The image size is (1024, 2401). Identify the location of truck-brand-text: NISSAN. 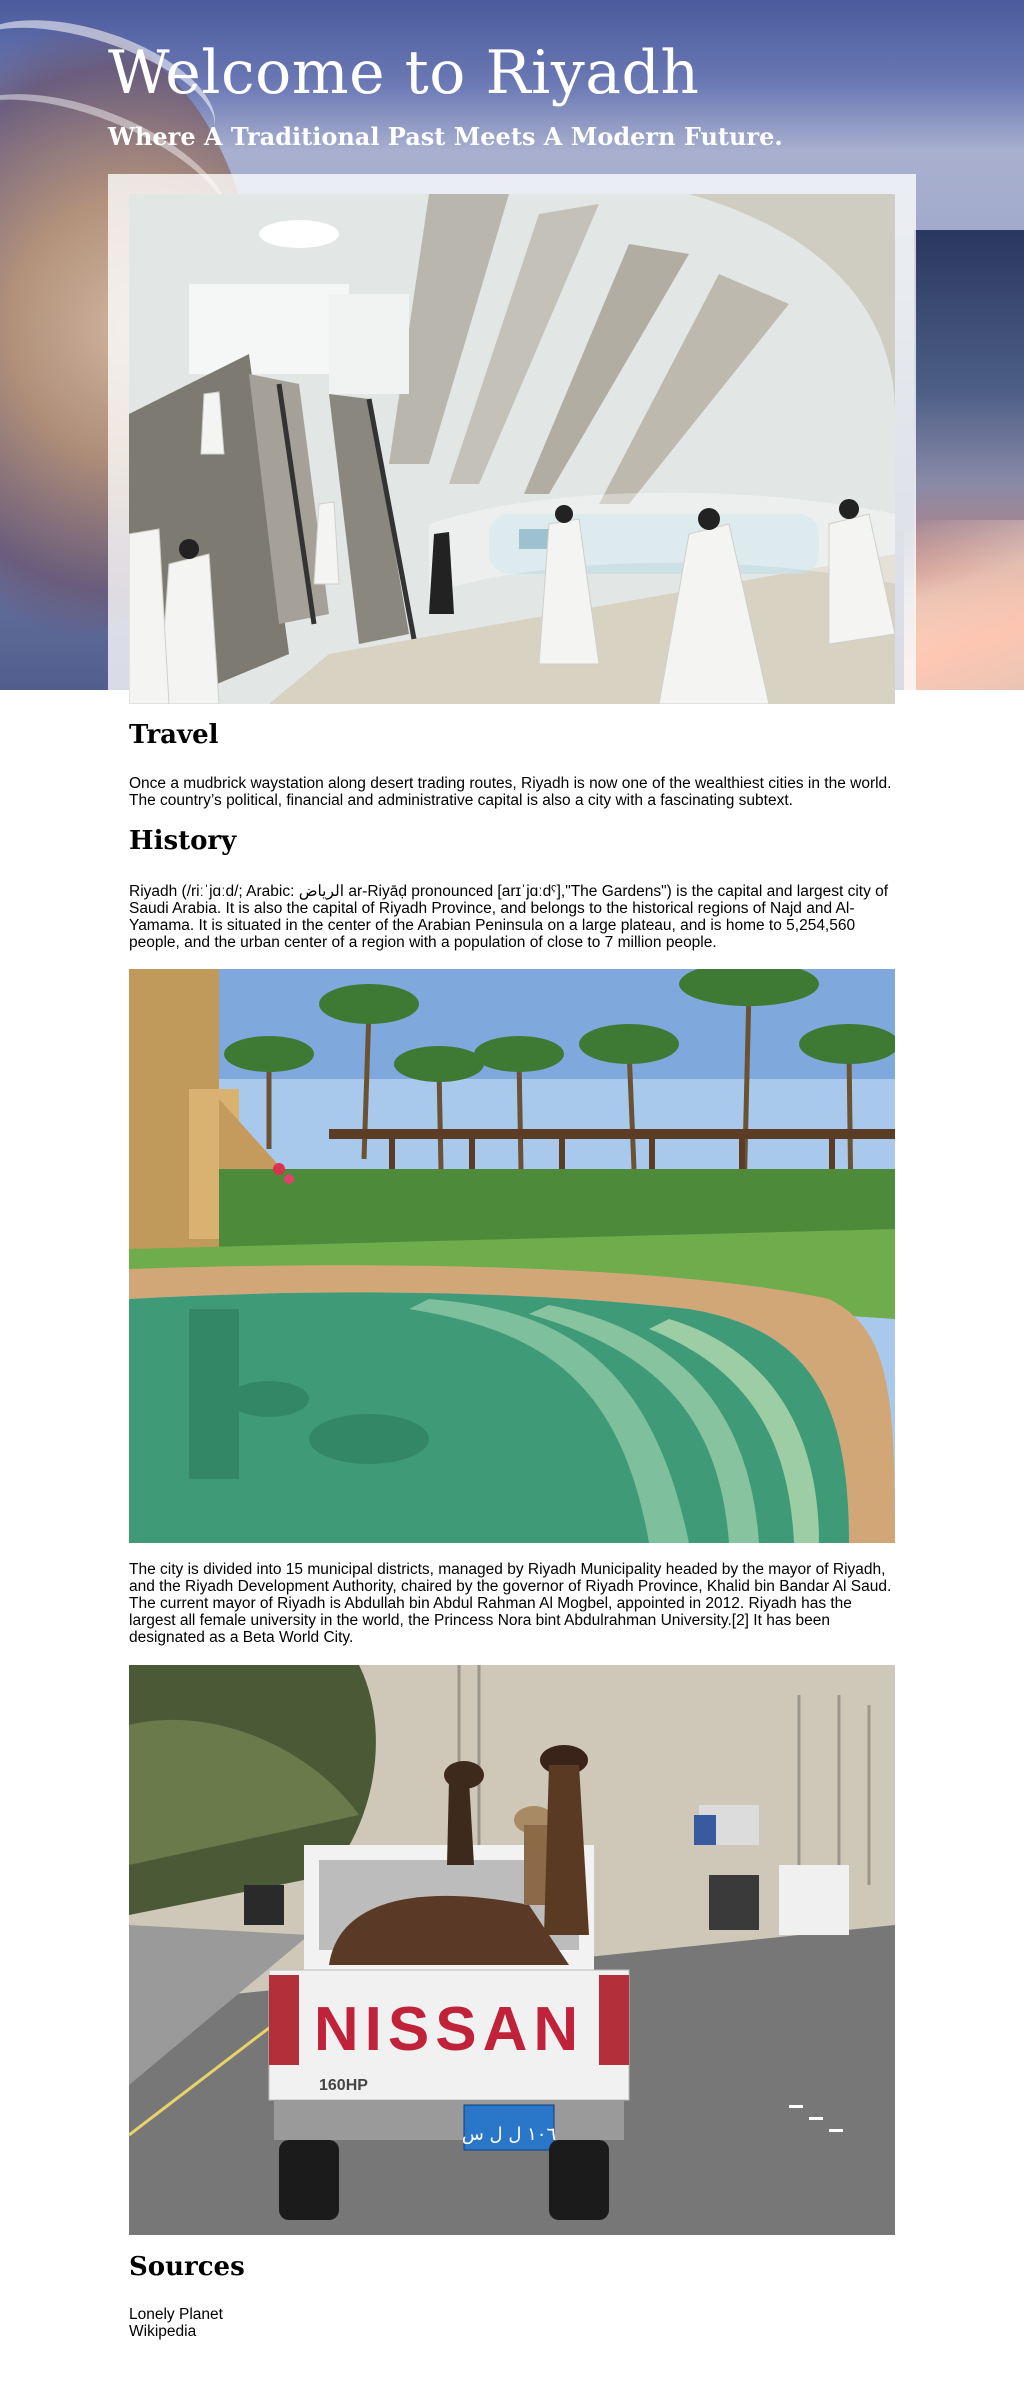
(449, 2029).